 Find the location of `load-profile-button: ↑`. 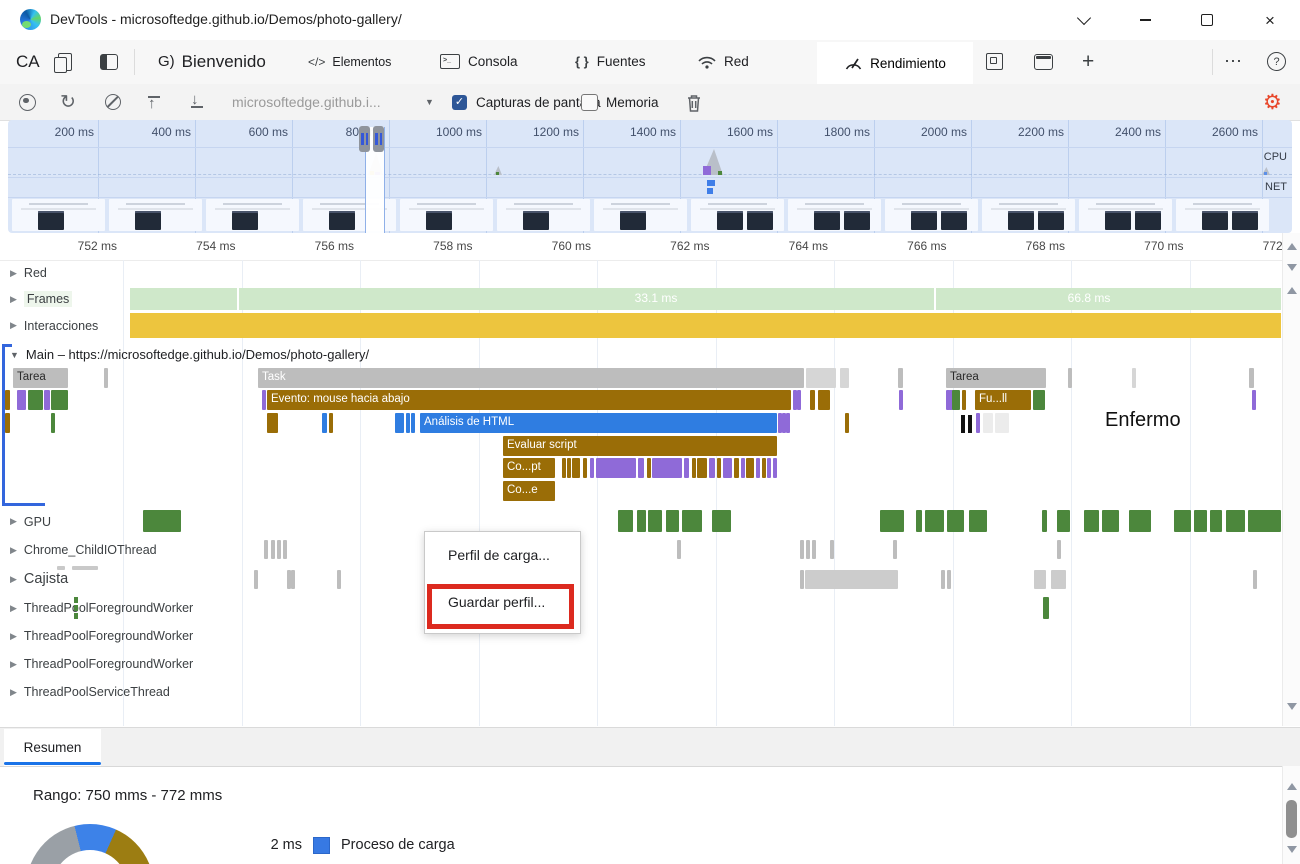

load-profile-button: ↑ is located at coordinates (154, 102).